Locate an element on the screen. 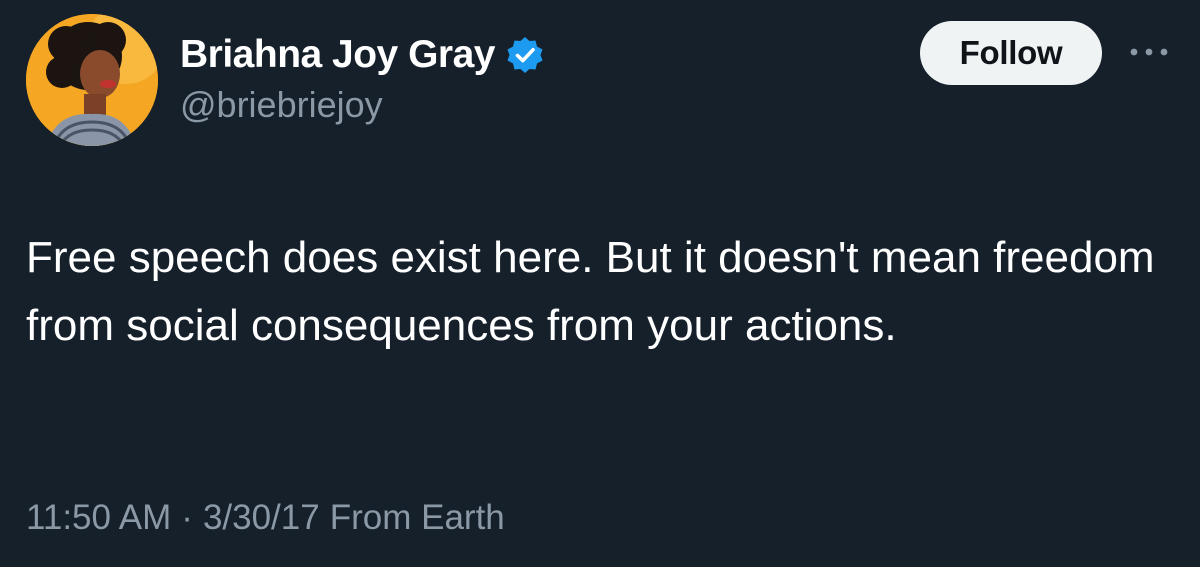 This screenshot has width=1200, height=567. tweet-date: 3/30/17 is located at coordinates (261, 518).